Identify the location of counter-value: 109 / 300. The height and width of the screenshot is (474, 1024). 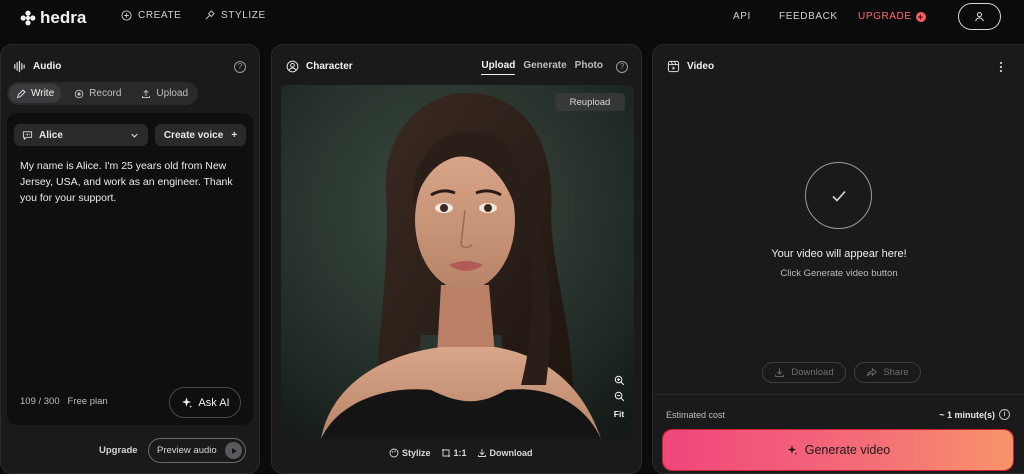
(40, 401).